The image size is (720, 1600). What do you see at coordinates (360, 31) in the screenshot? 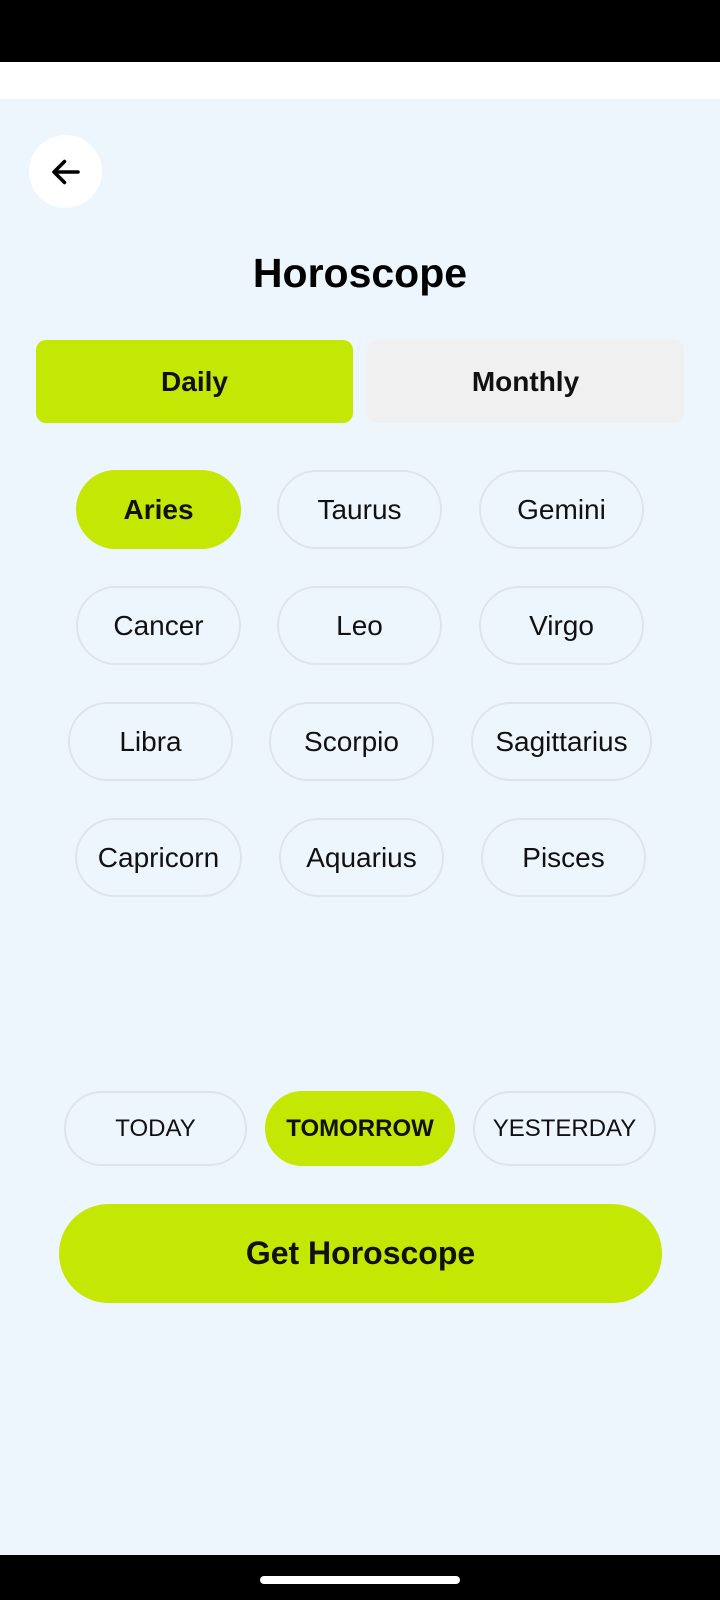
I see `status-bar` at bounding box center [360, 31].